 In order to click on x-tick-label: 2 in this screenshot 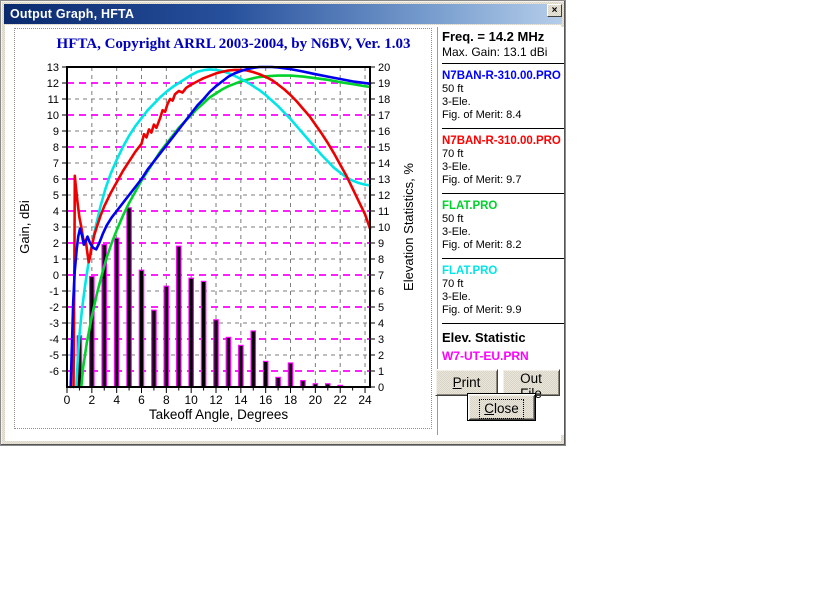, I will do `click(91, 400)`.